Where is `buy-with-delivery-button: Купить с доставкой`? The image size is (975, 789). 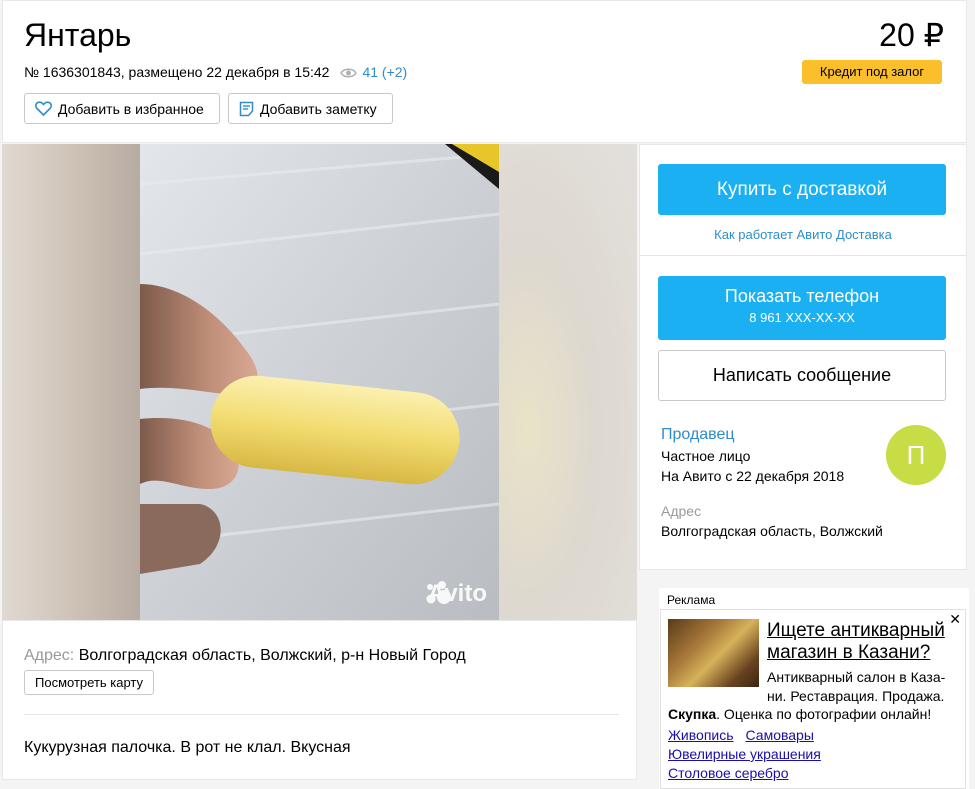 buy-with-delivery-button: Купить с доставкой is located at coordinates (802, 189).